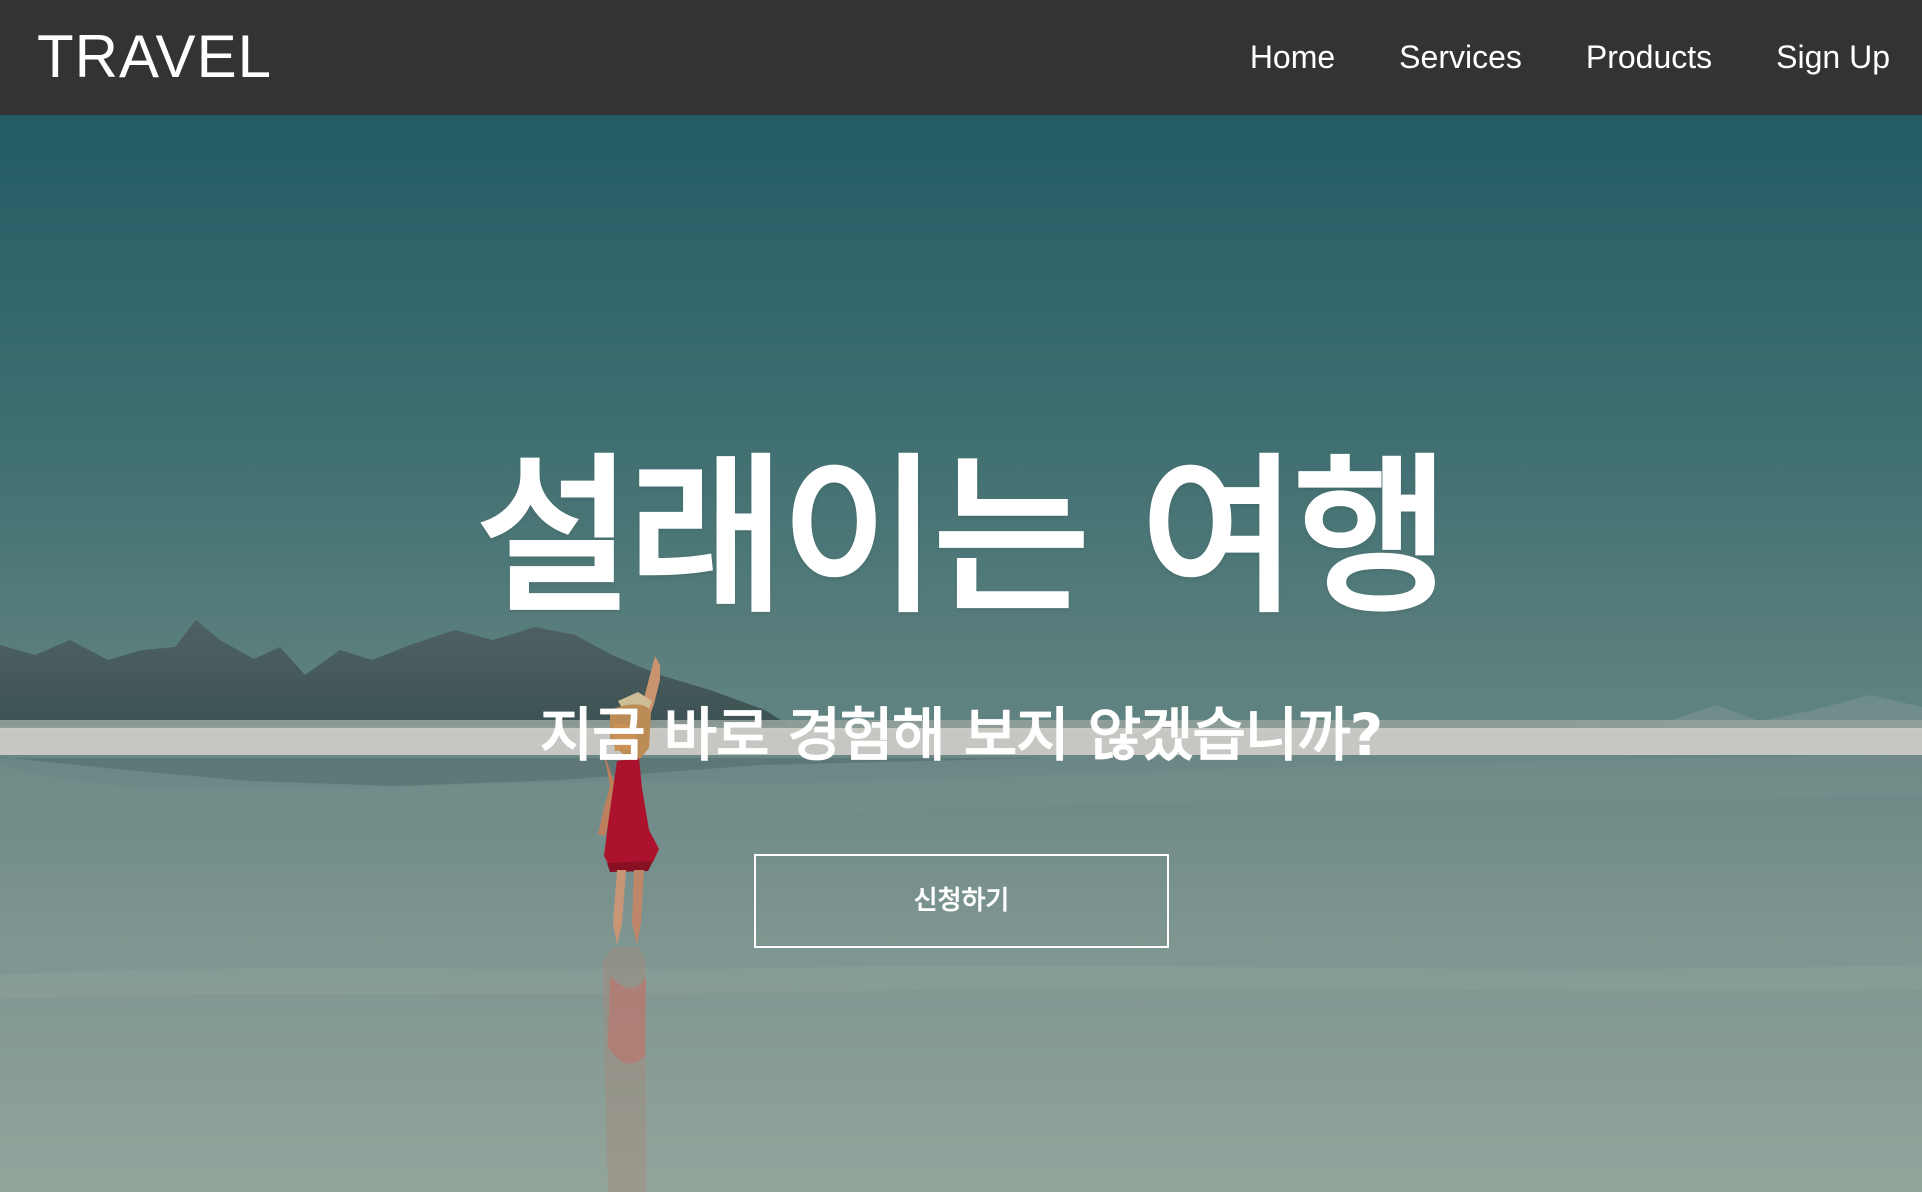  I want to click on nav-services-link: Services, so click(1460, 57).